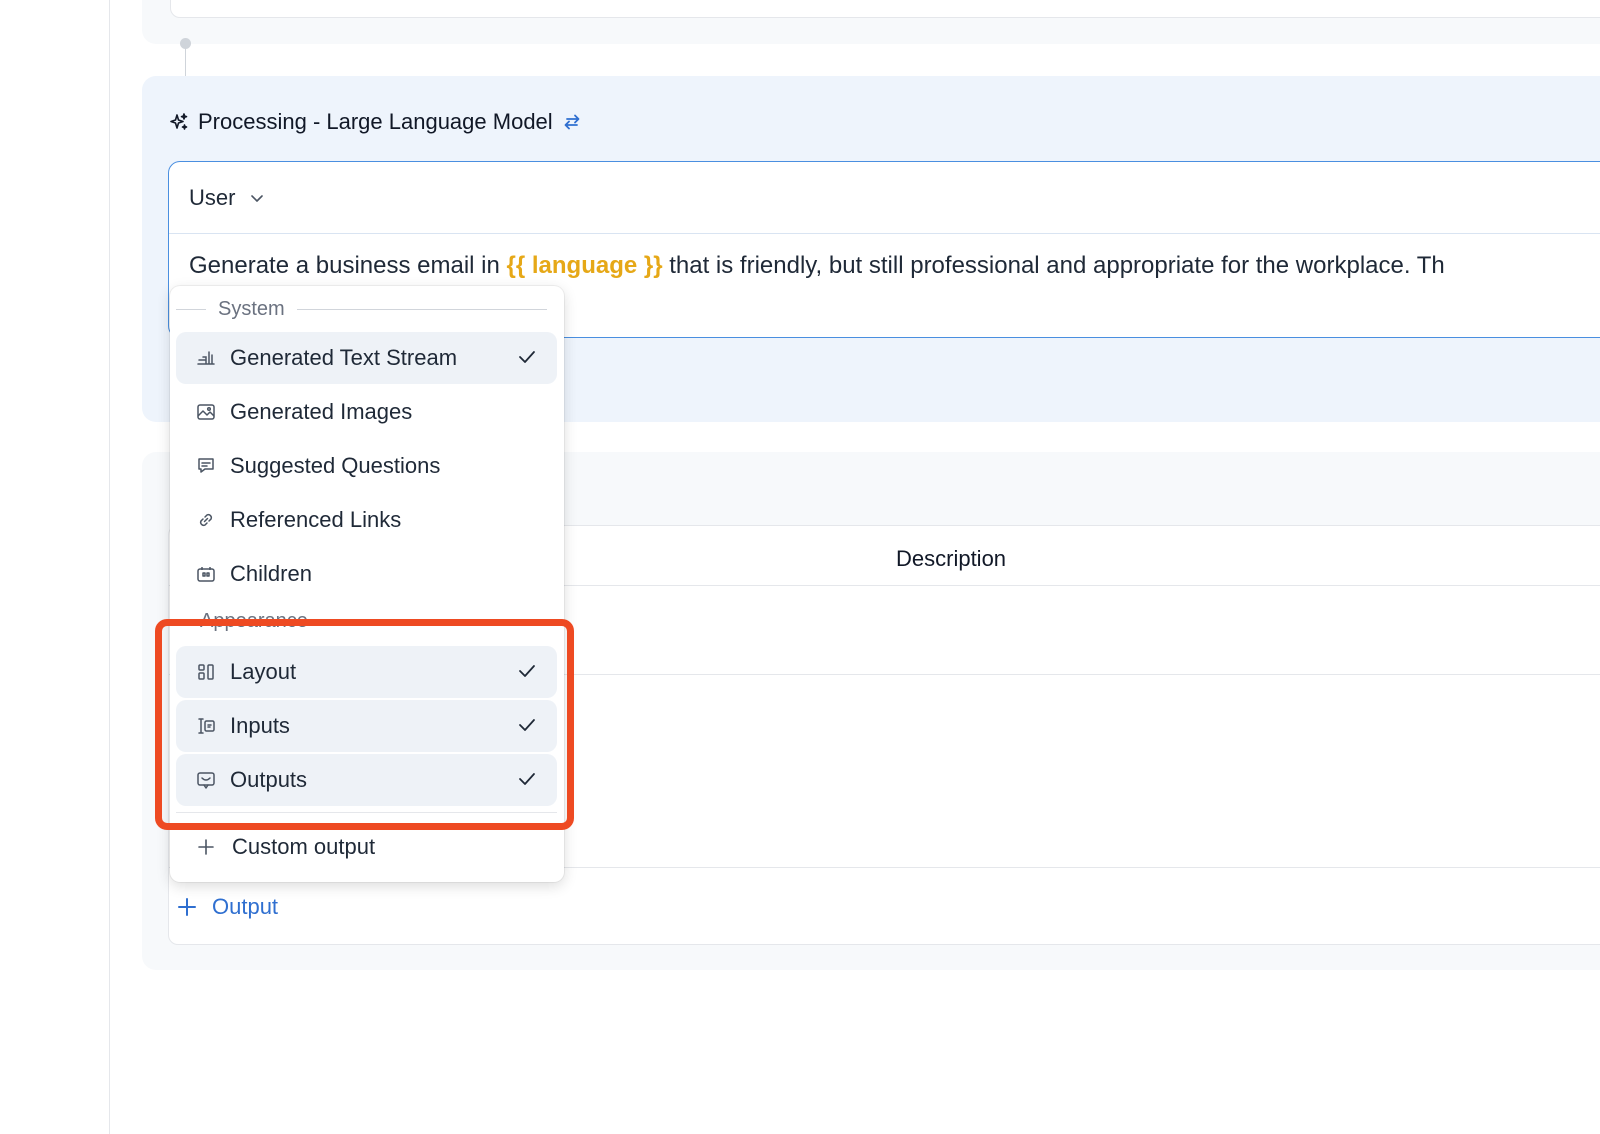  Describe the element at coordinates (212, 197) in the screenshot. I see `role-label: User` at that location.